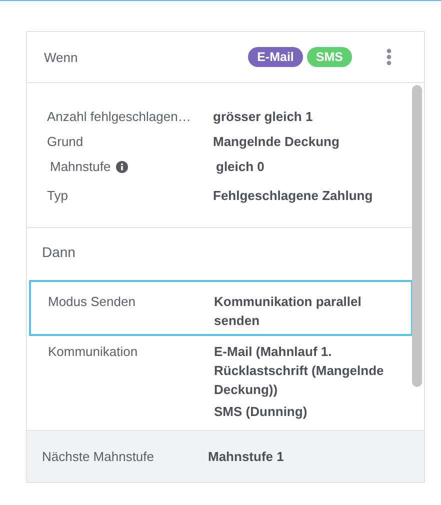 The image size is (441, 505). Describe the element at coordinates (58, 252) in the screenshot. I see `section-title: Dann` at that location.